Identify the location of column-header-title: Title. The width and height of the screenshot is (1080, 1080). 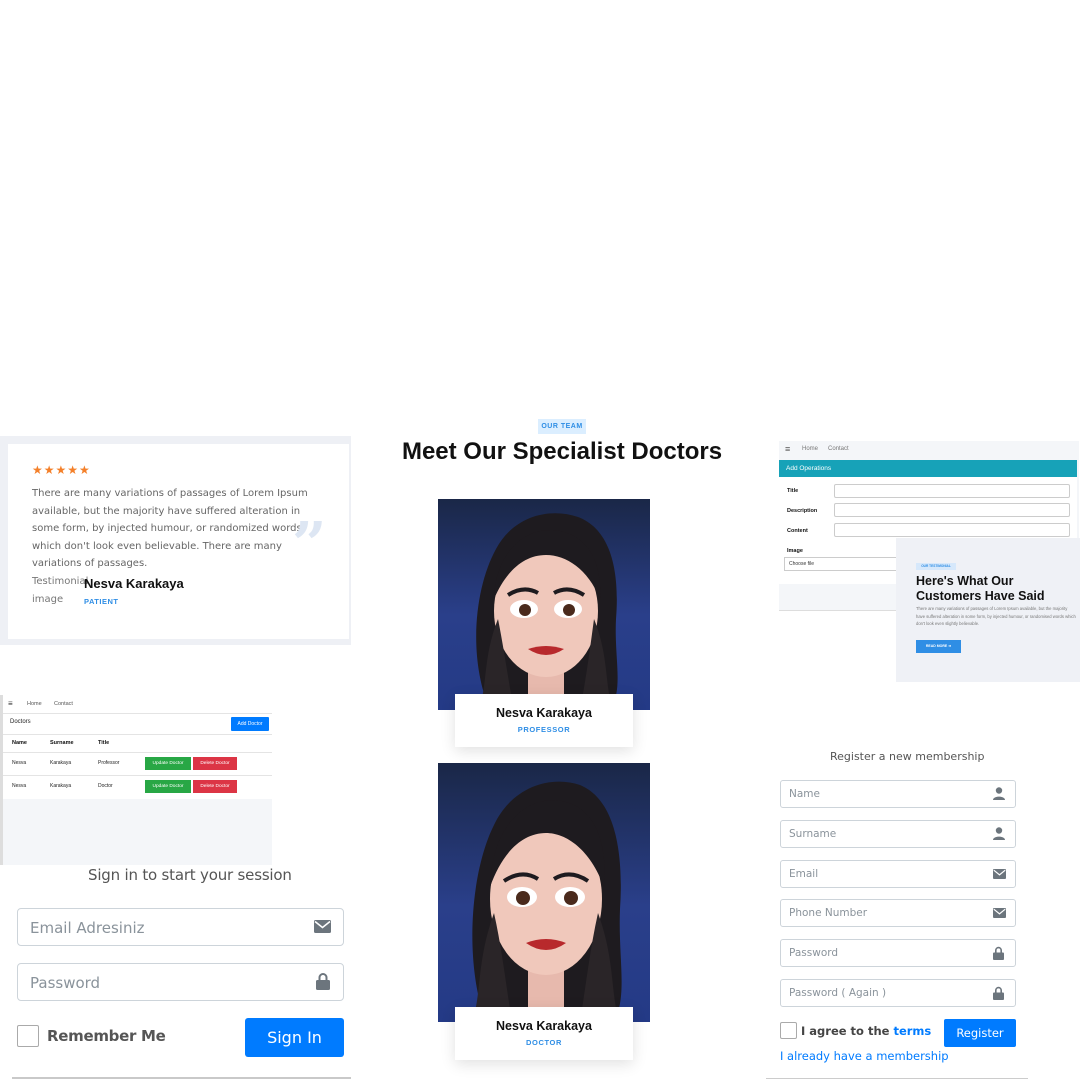
(103, 743).